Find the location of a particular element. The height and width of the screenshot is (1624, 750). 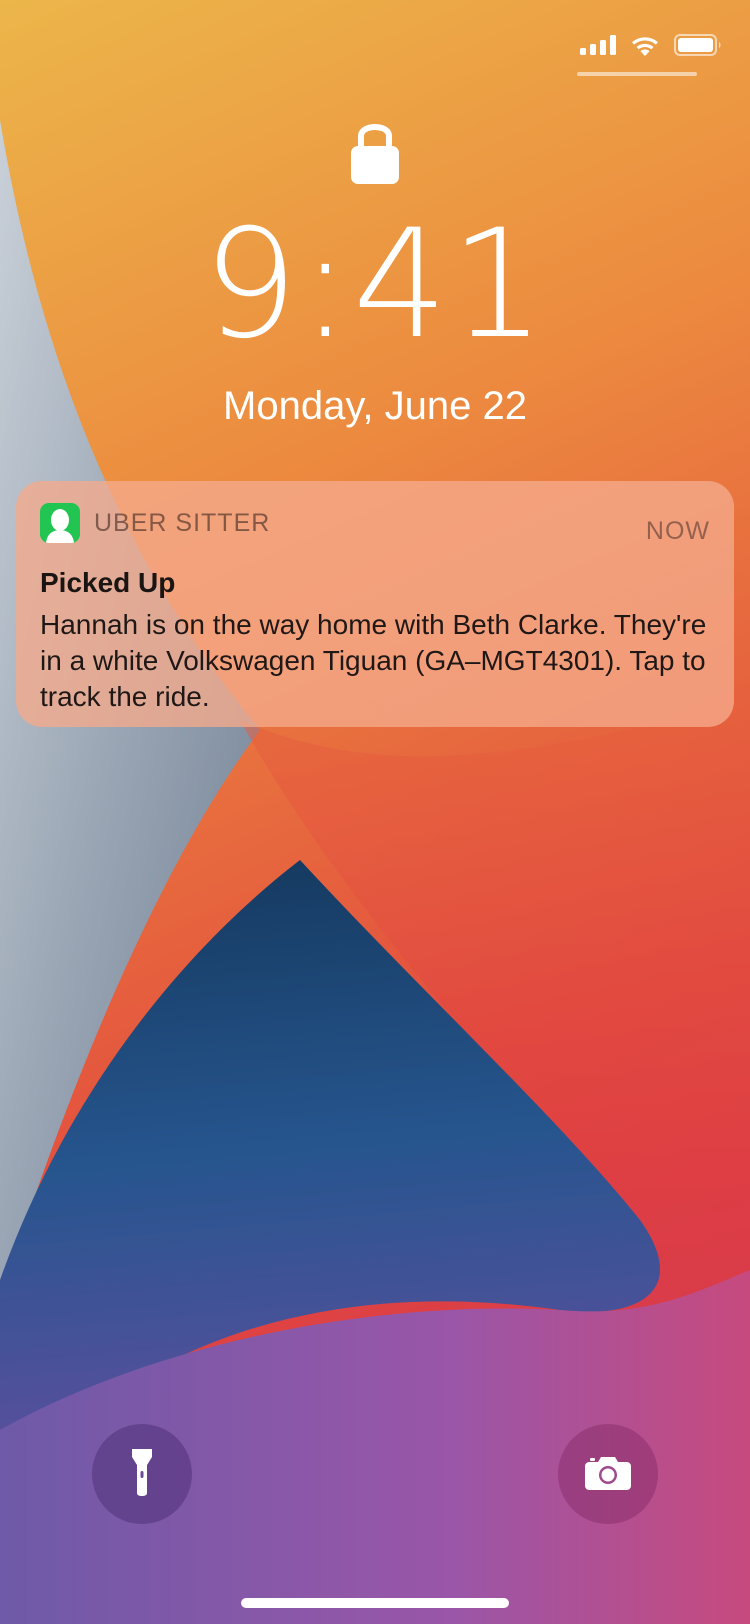

flashlight-button is located at coordinates (142, 1474).